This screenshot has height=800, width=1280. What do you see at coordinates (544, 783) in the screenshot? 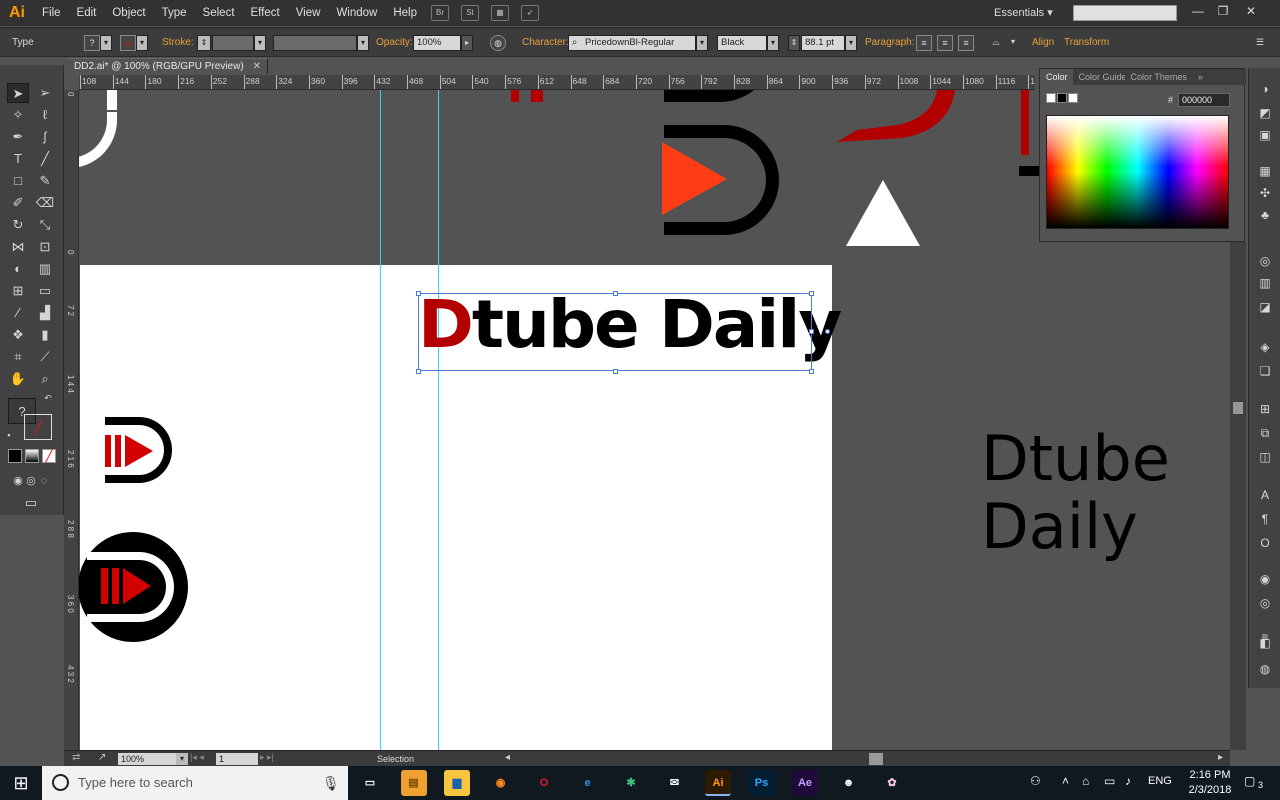
I see `taskbar-opera-icon: O` at bounding box center [544, 783].